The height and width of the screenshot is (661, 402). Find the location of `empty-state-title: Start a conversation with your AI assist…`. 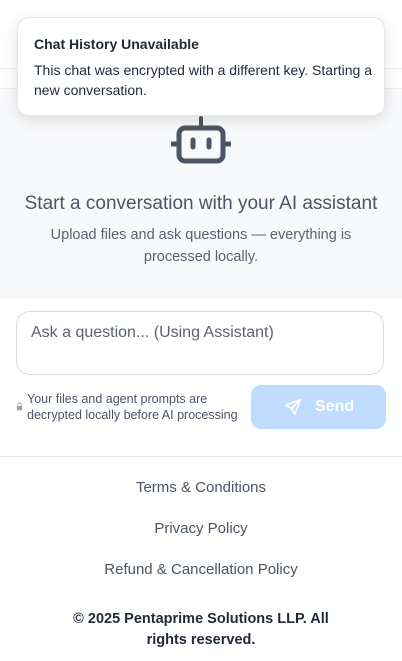

empty-state-title: Start a conversation with your AI assist… is located at coordinates (201, 203).